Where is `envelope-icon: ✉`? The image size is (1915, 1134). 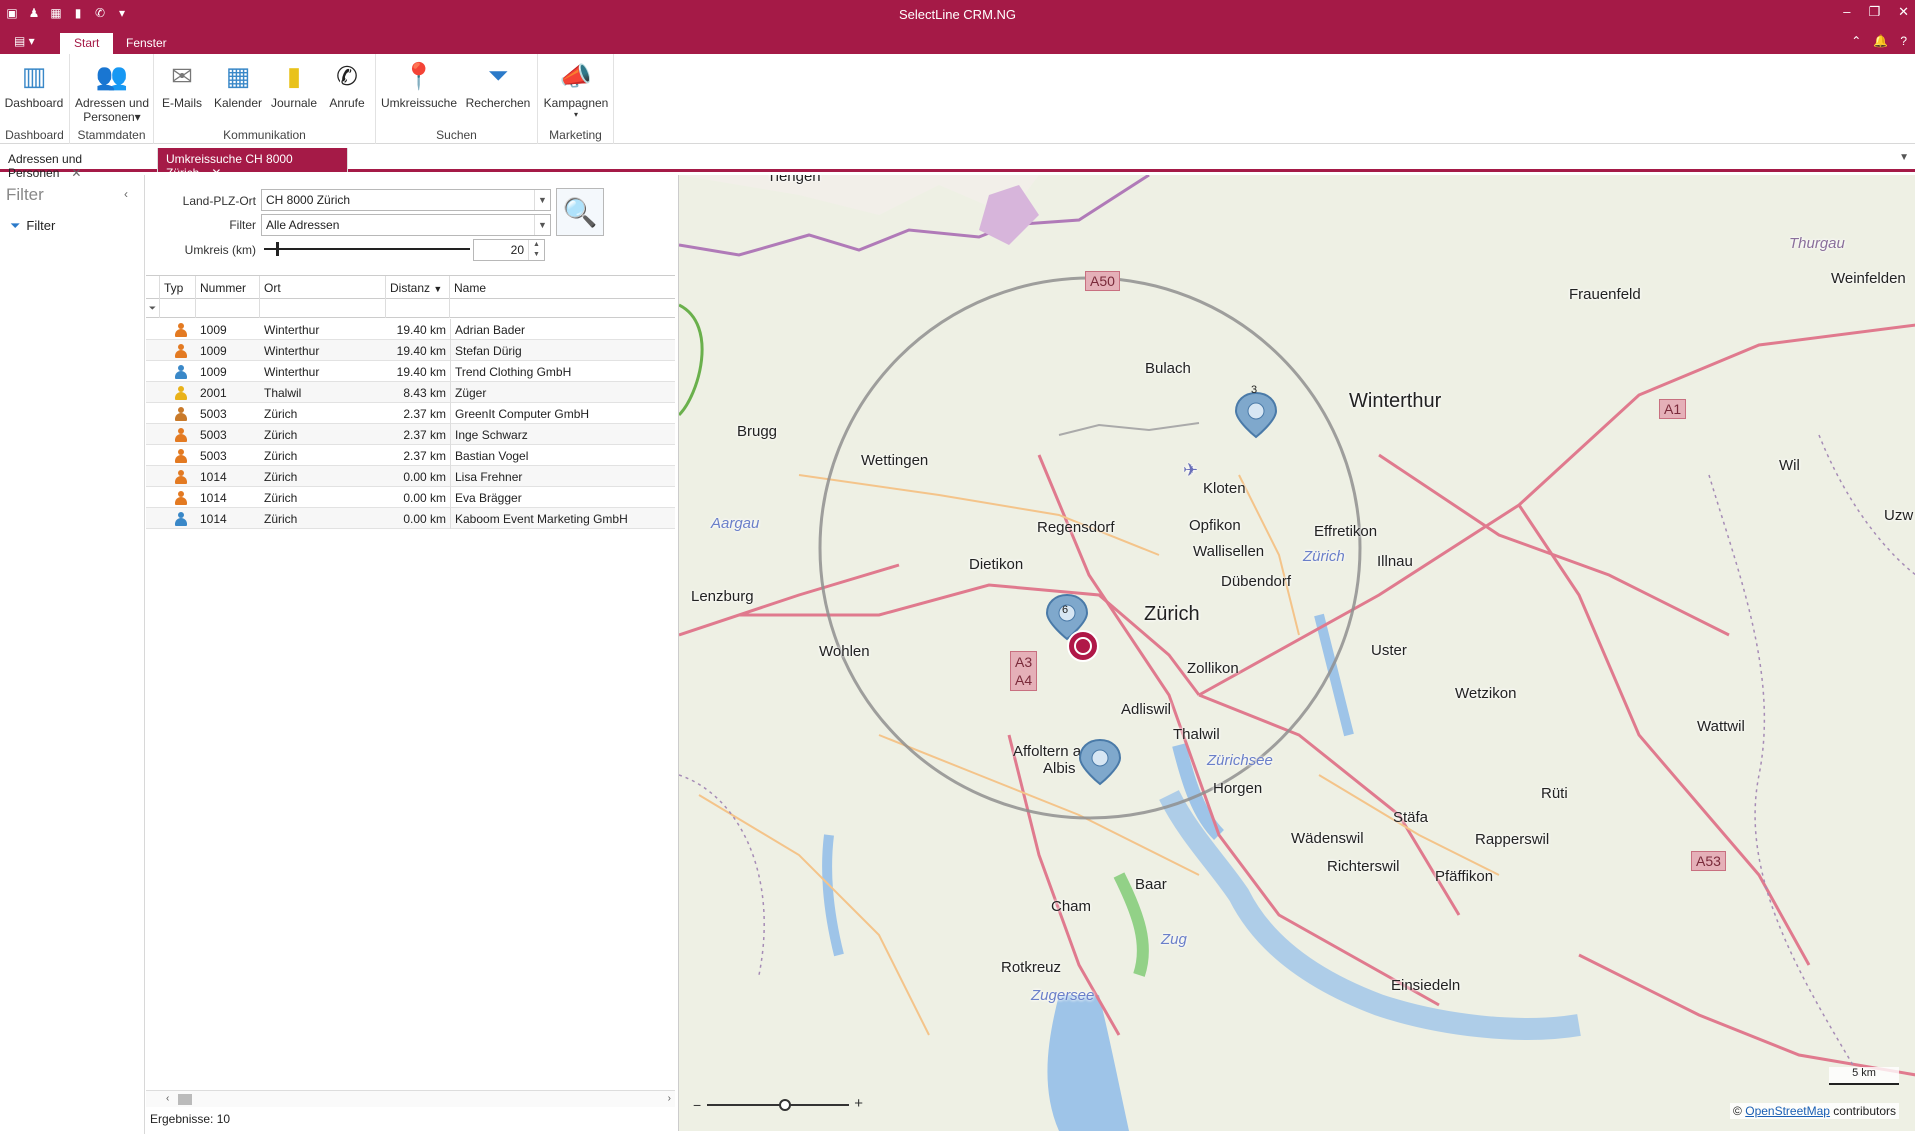
envelope-icon: ✉ is located at coordinates (182, 75).